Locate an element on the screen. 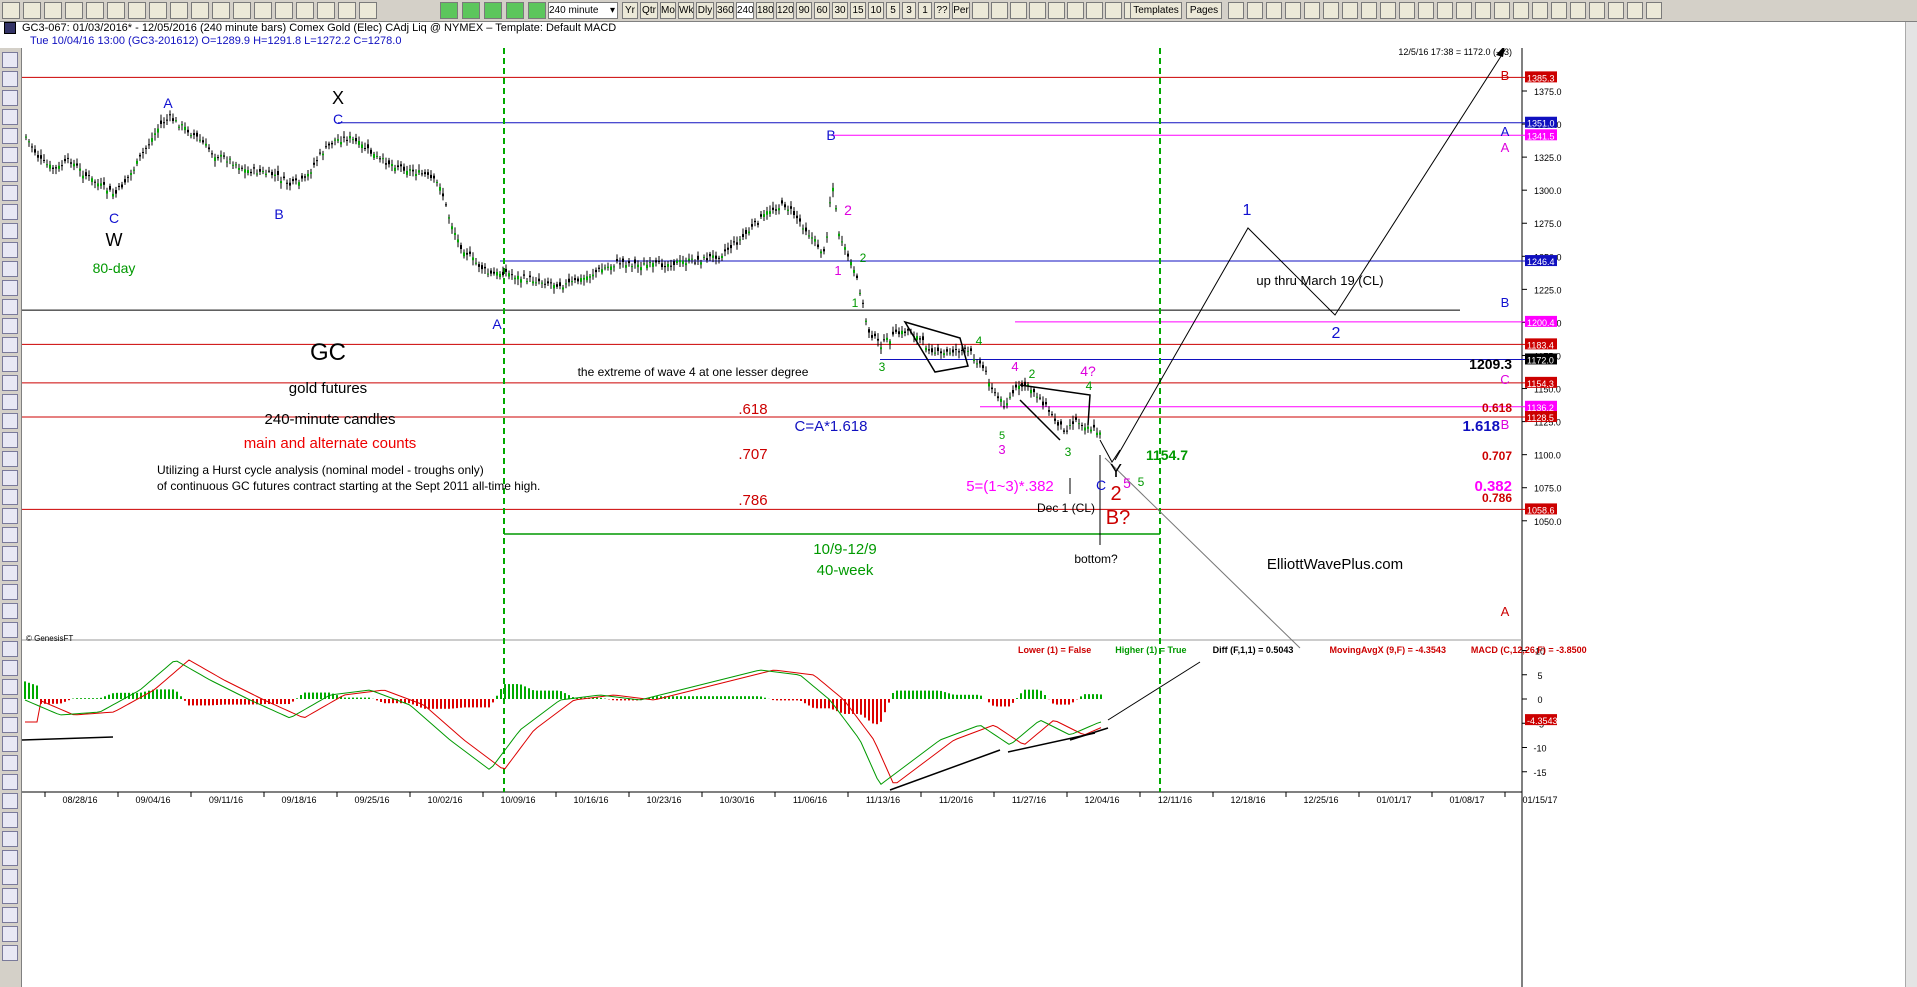 The height and width of the screenshot is (987, 1917). arrow-tool-icon is located at coordinates (1350, 10).